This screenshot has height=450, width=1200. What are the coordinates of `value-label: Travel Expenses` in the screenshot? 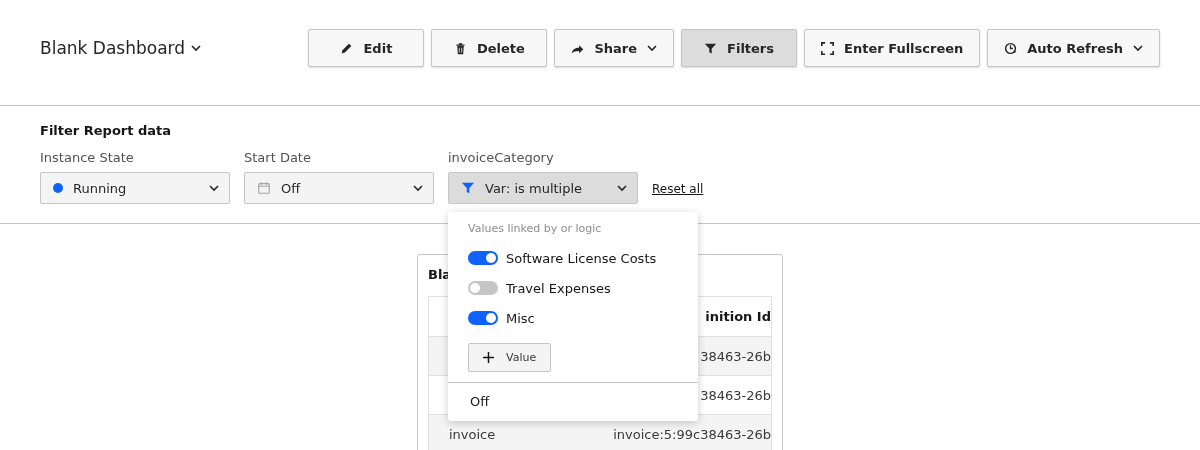 It's located at (558, 288).